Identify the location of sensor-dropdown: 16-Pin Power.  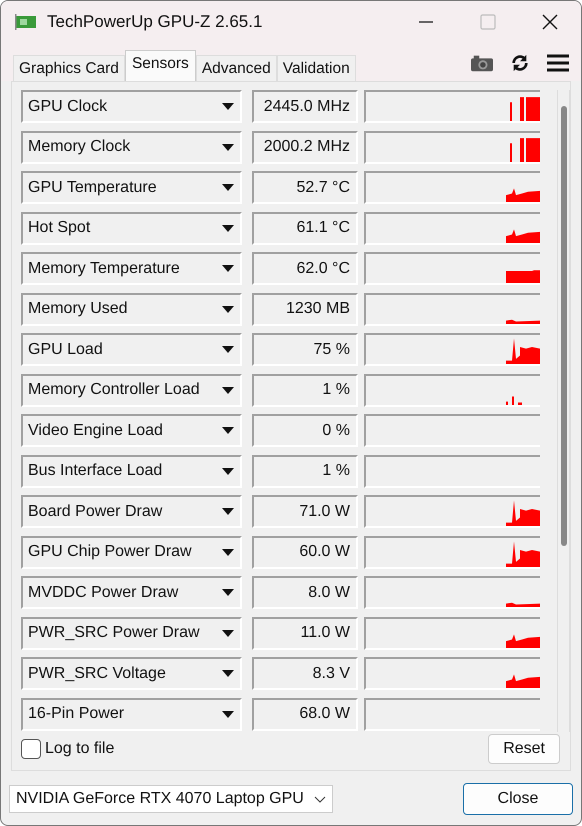
(131, 714).